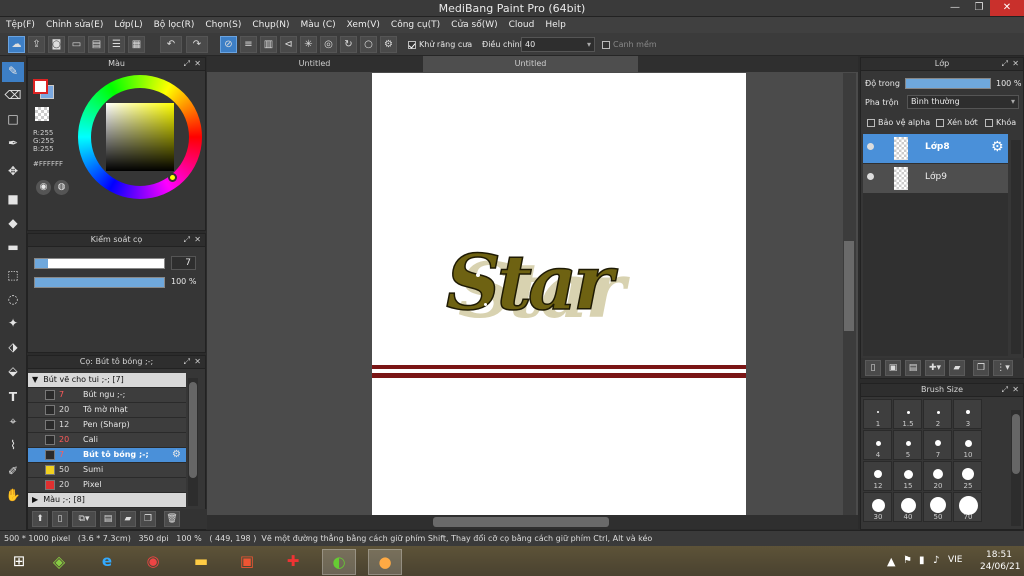 The width and height of the screenshot is (1024, 576). Describe the element at coordinates (13, 224) in the screenshot. I see `bucket-tool-icon: ◆` at that location.